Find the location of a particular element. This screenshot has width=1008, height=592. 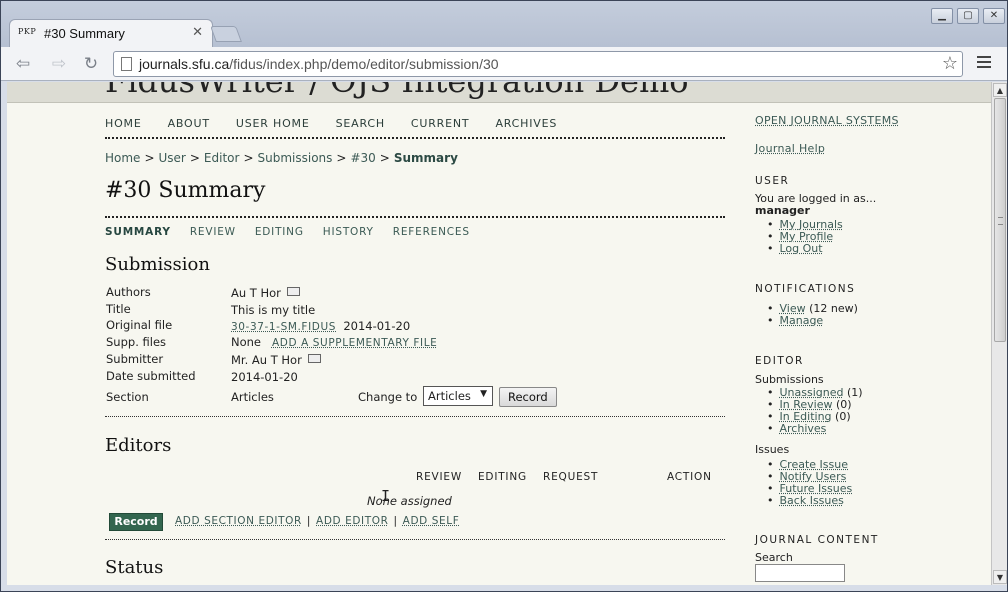

date-submitted-value: 2014-01-20 is located at coordinates (264, 377).